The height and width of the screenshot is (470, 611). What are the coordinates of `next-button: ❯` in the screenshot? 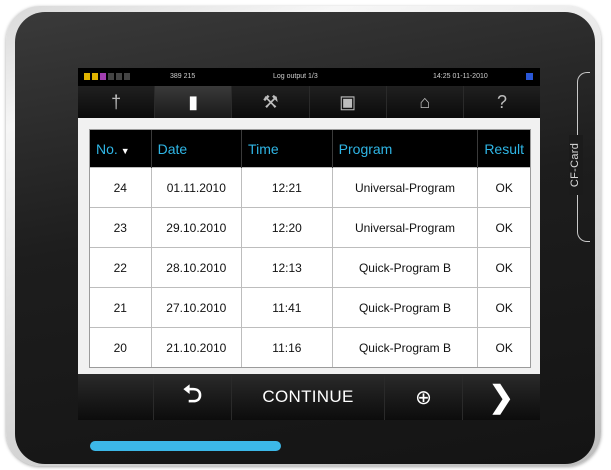 It's located at (501, 397).